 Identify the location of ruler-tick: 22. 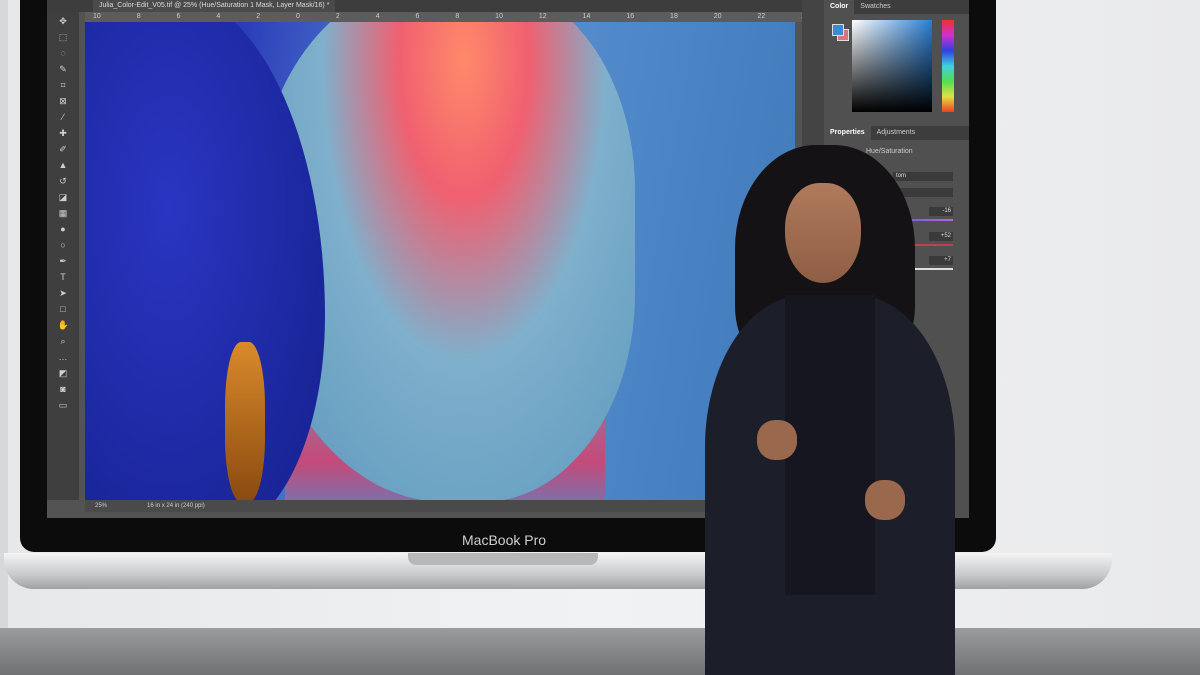
(761, 16).